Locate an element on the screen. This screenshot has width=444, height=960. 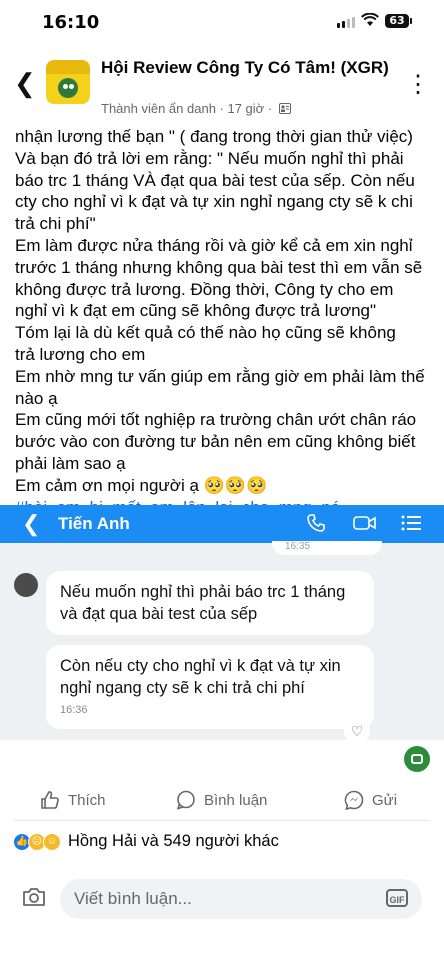
status-time: 16:10 is located at coordinates (71, 22).